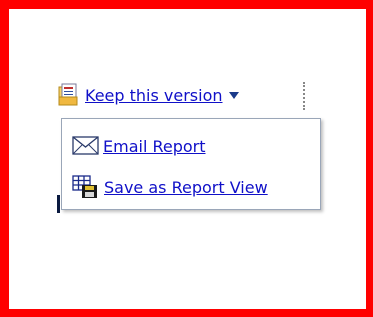 Image resolution: width=373 pixels, height=317 pixels. Describe the element at coordinates (86, 146) in the screenshot. I see `envelope-icon` at that location.